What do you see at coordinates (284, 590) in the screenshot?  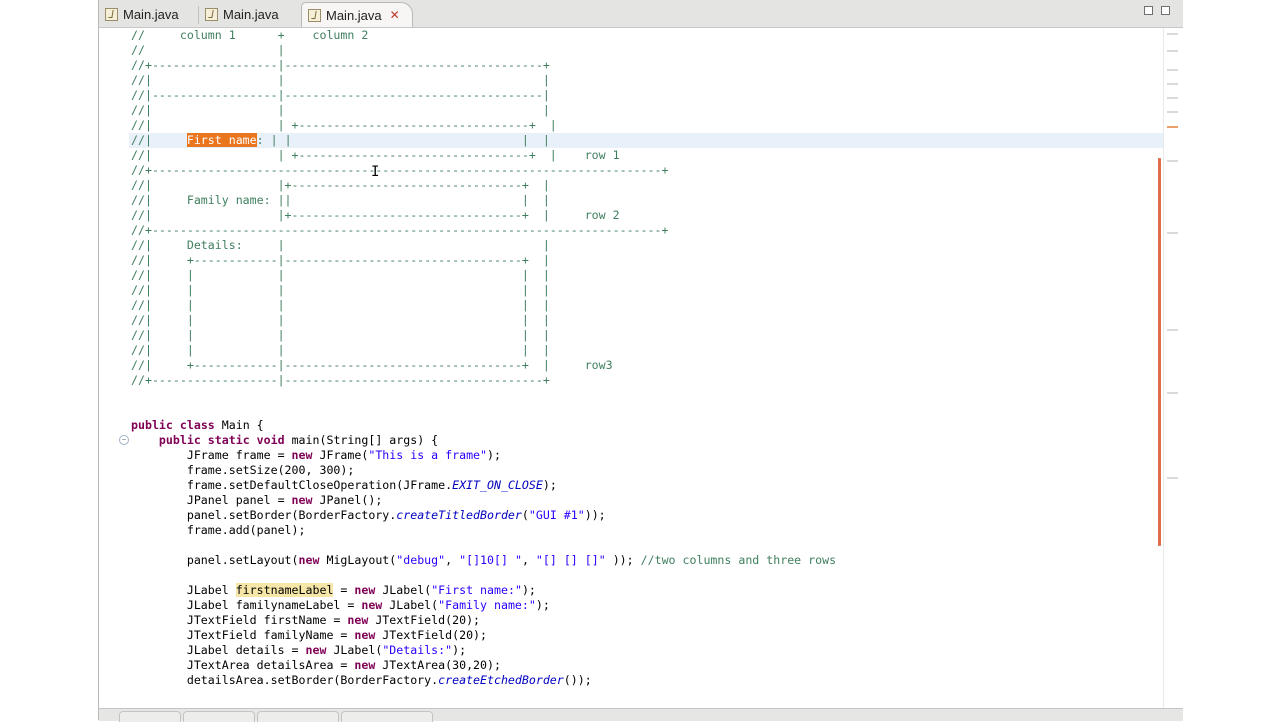 I see `code-token: firstnameLabel` at bounding box center [284, 590].